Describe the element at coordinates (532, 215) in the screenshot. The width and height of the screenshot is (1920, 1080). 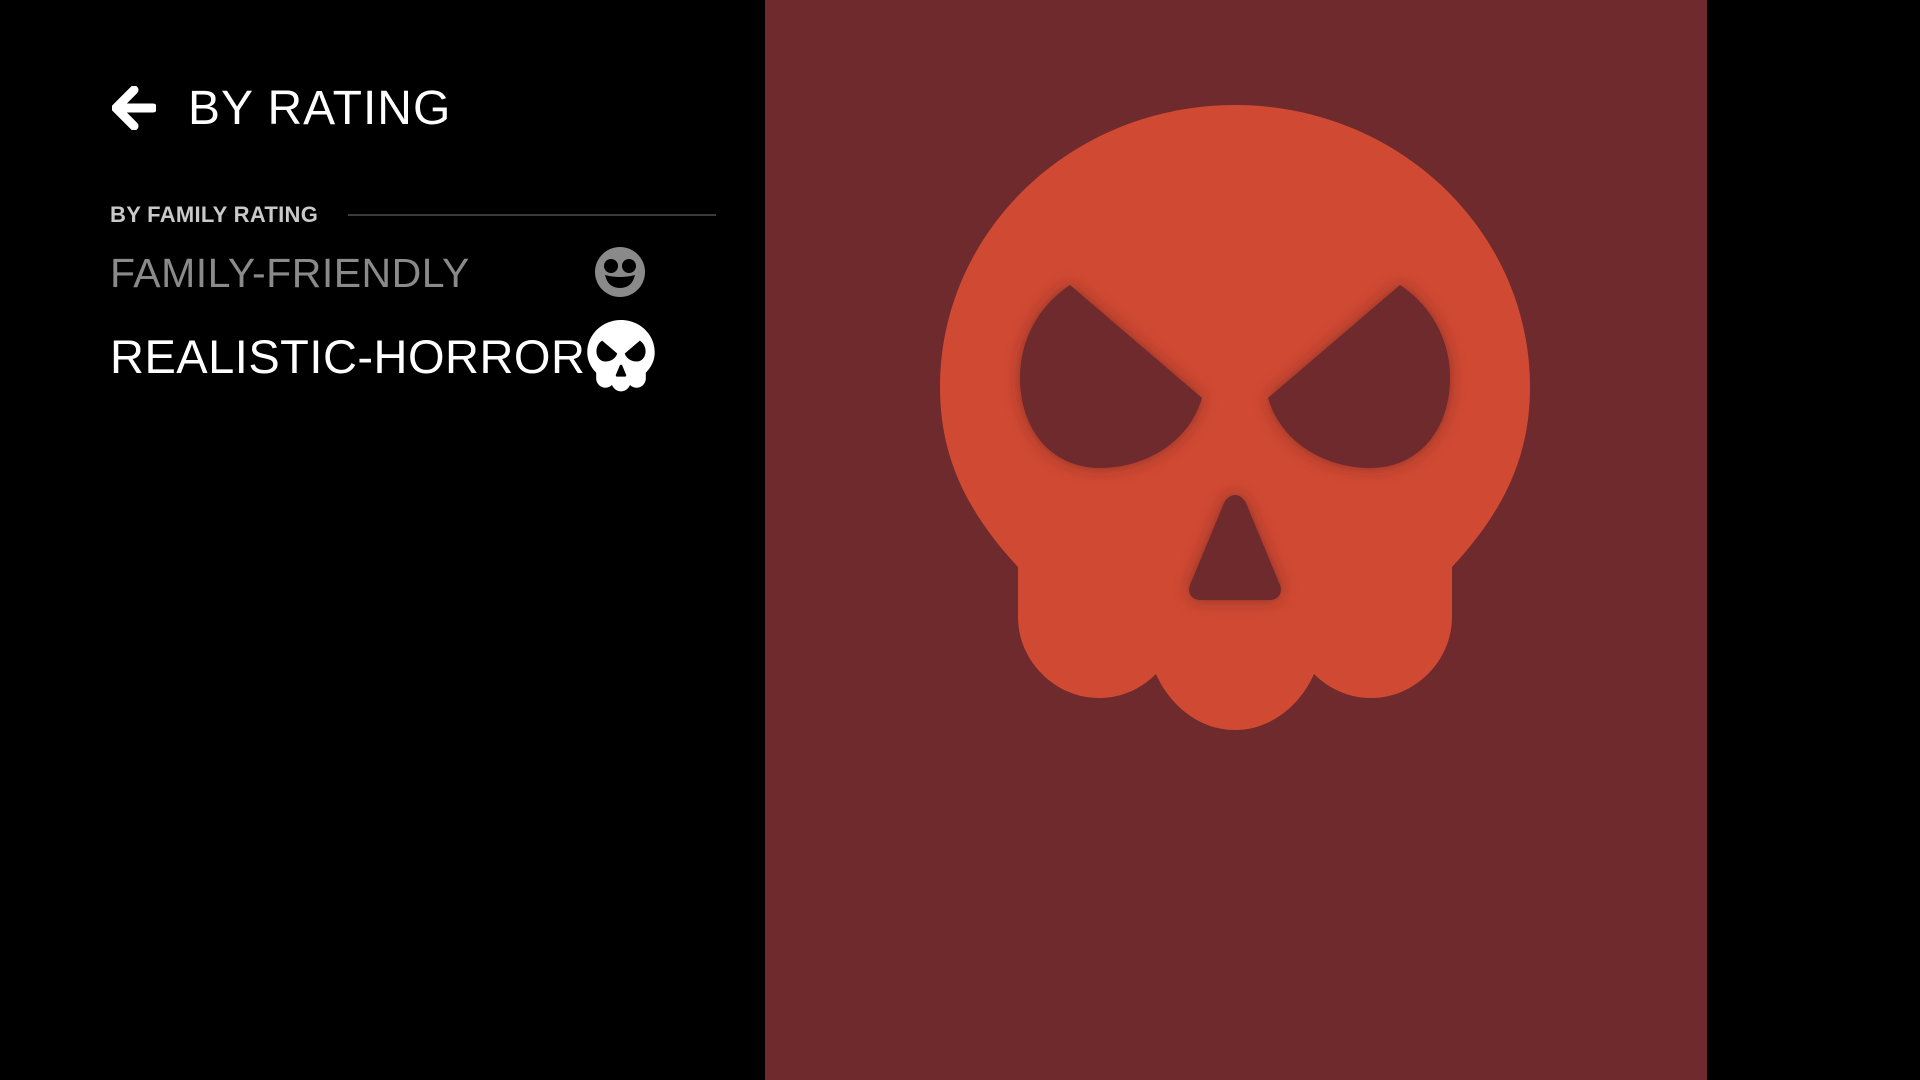
I see `section-divider` at that location.